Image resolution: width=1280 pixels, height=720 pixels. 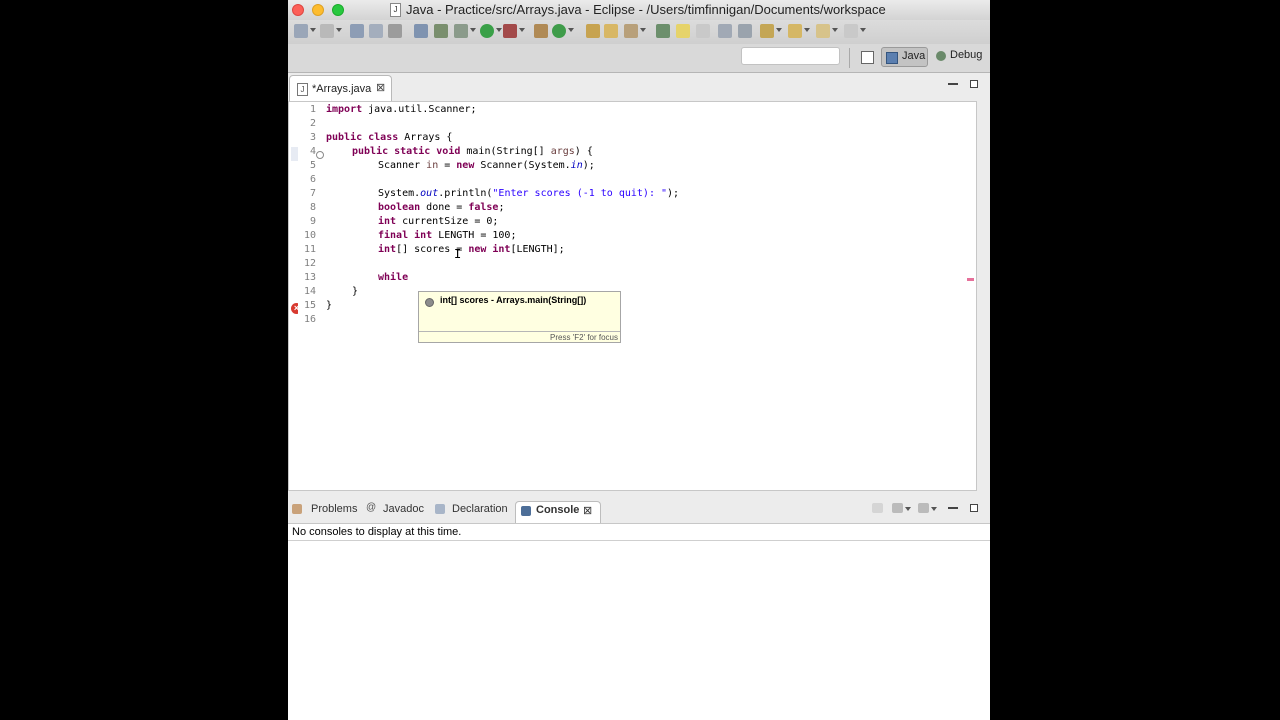 What do you see at coordinates (309, 277) in the screenshot?
I see `line-number: 13` at bounding box center [309, 277].